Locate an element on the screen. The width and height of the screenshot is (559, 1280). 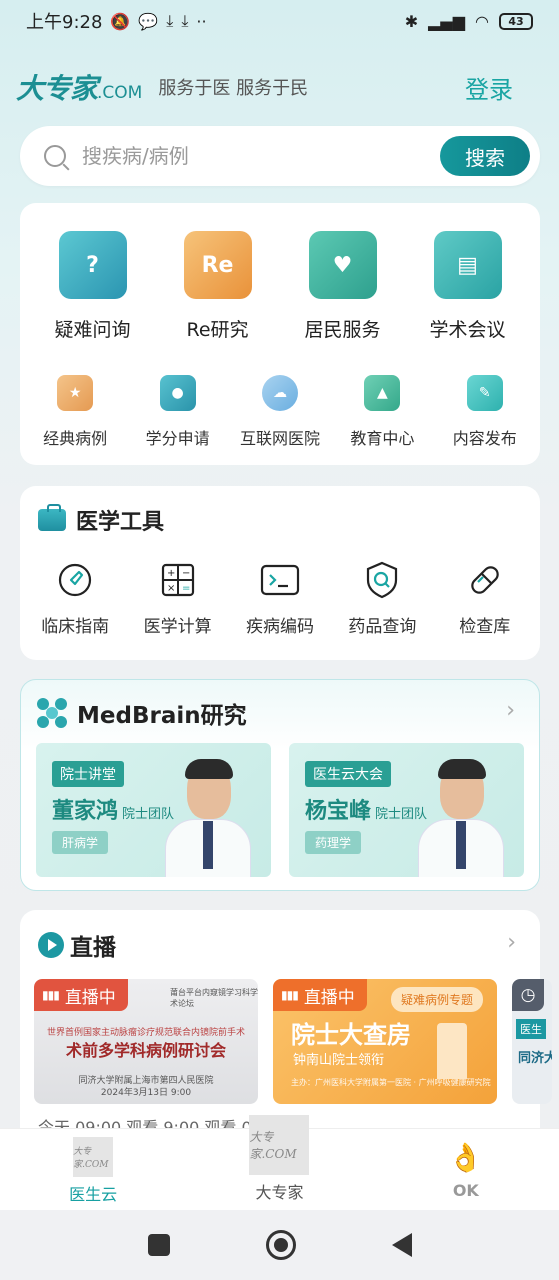
medbrain-header: MedBrain研究 is located at coordinates (142, 713).